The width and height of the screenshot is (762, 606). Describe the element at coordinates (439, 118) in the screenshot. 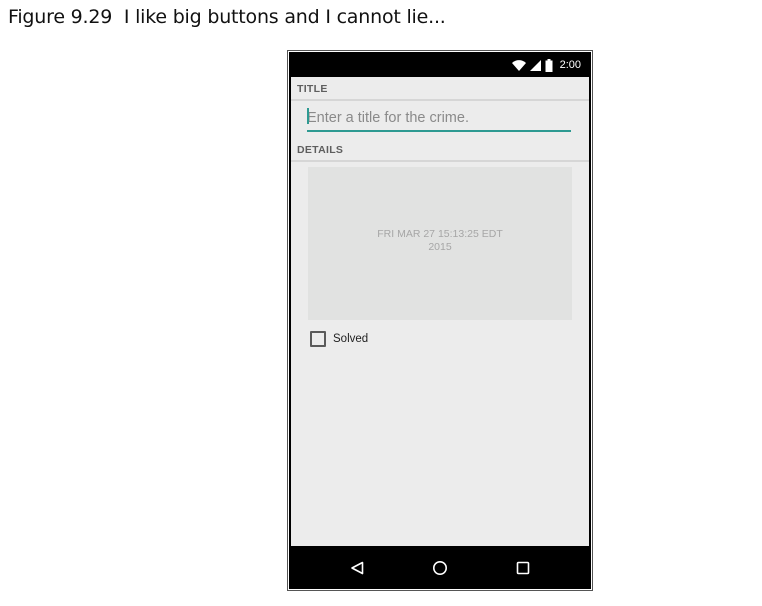

I see `crime-title-input` at that location.